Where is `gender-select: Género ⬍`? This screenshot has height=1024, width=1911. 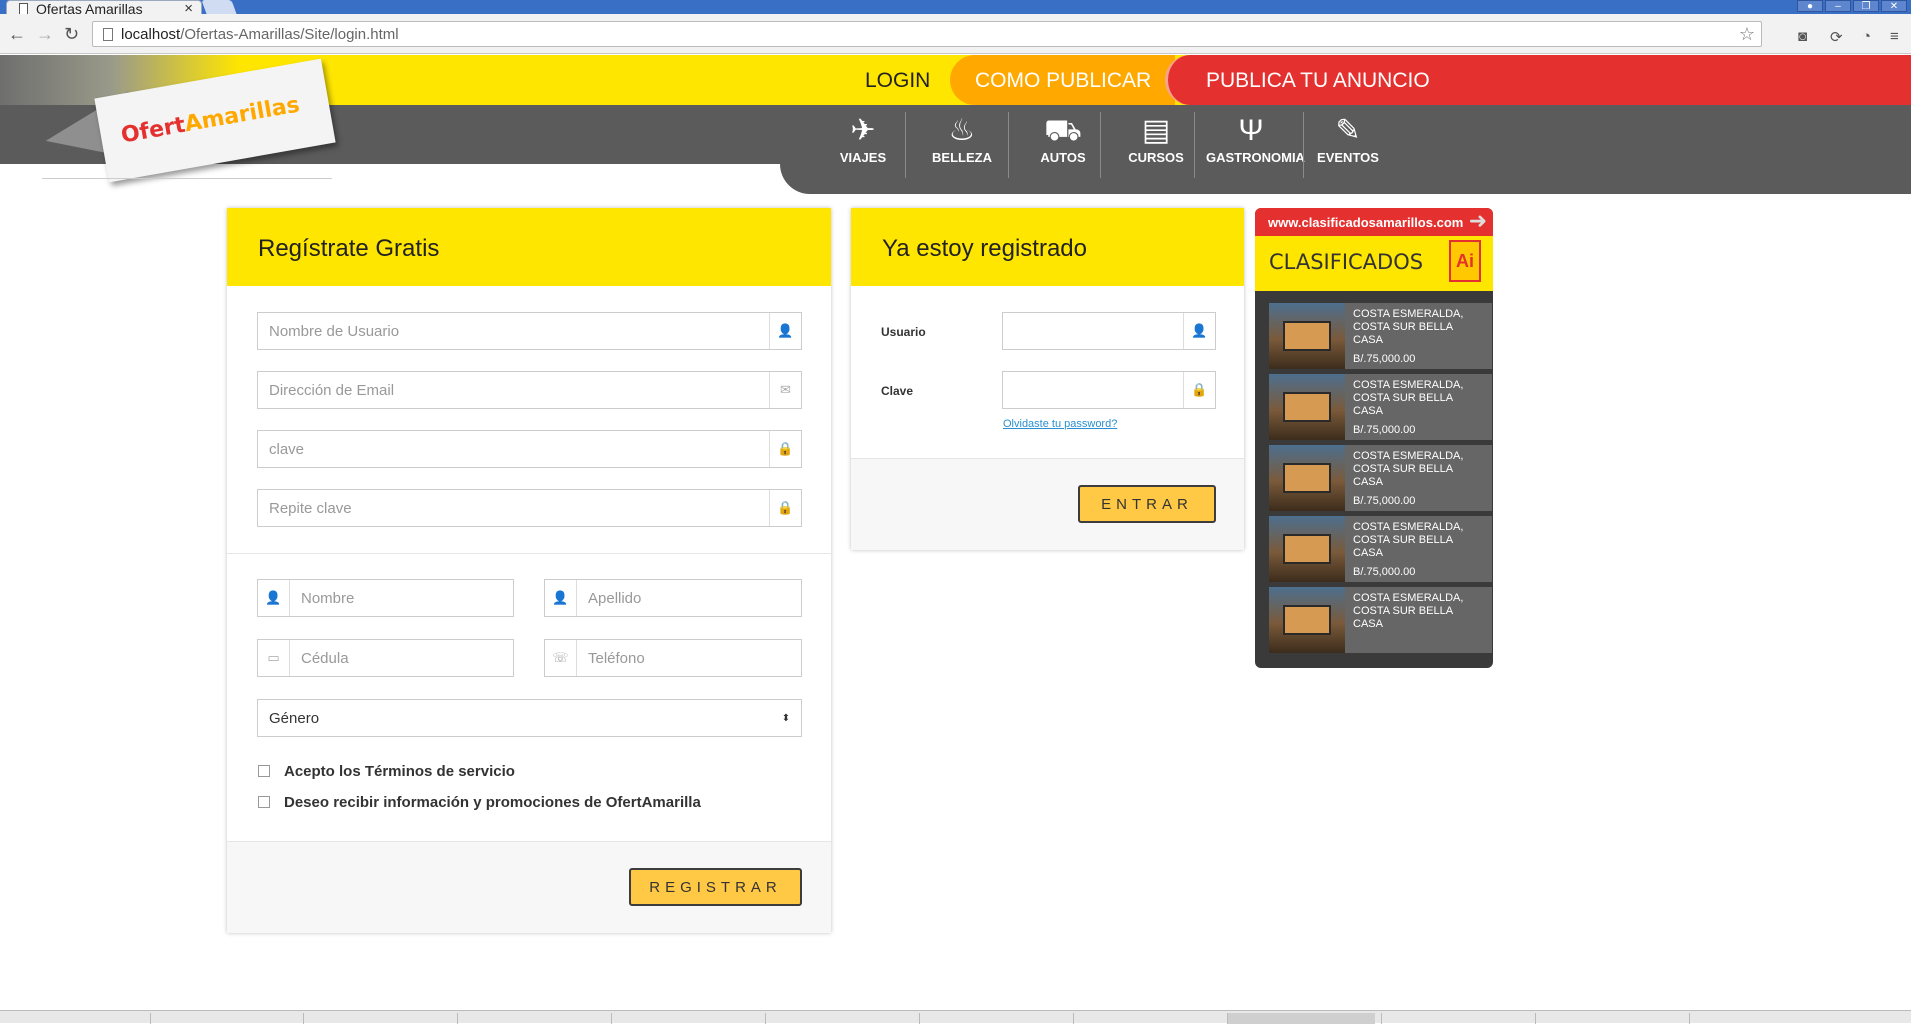
gender-select: Género ⬍ is located at coordinates (529, 718).